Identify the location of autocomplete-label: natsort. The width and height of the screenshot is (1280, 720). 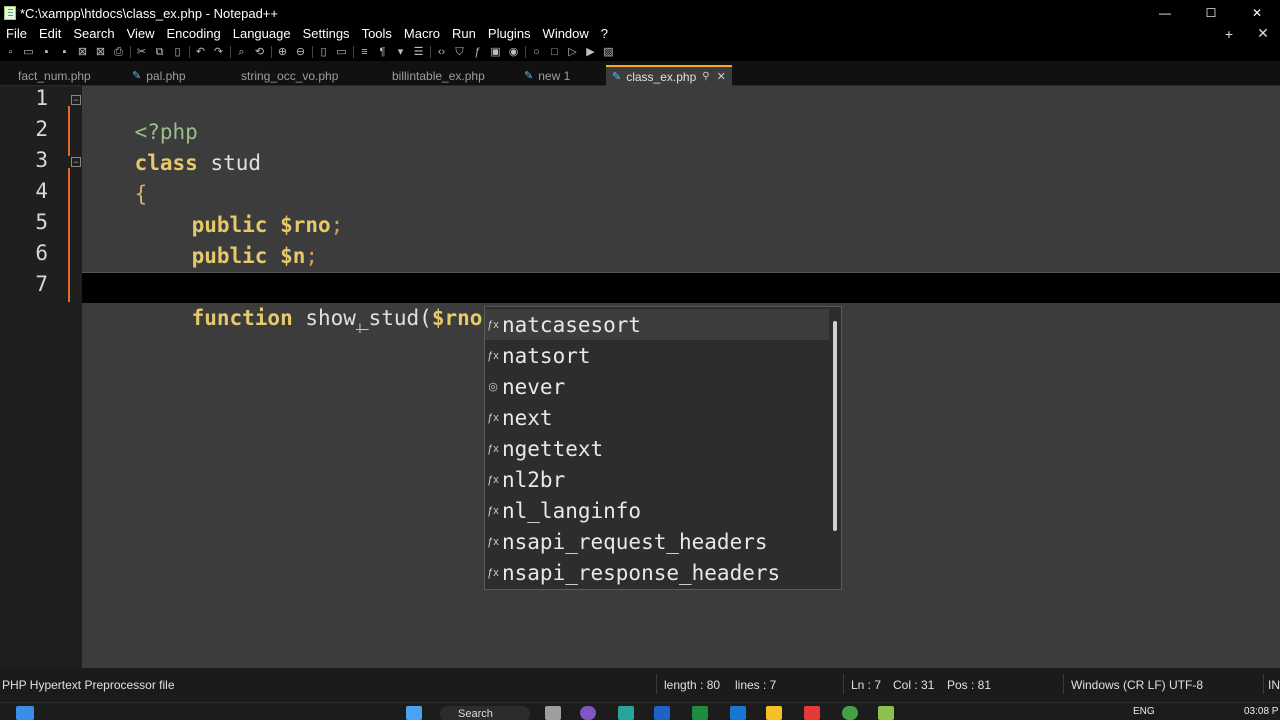
(546, 355).